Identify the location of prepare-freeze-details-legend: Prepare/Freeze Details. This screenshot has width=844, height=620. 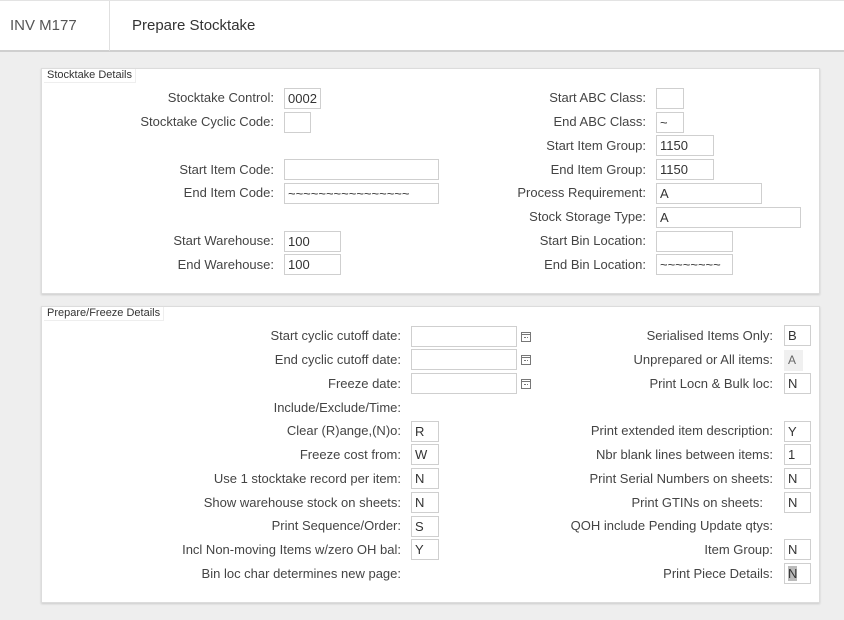
(104, 314).